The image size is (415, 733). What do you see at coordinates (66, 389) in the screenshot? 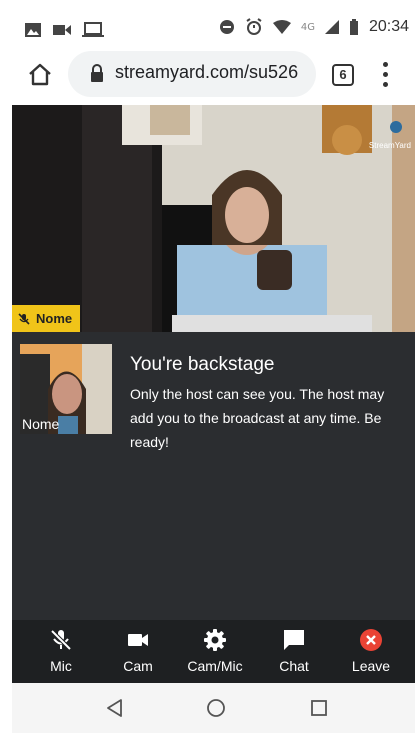
I see `self-preview: Nome` at bounding box center [66, 389].